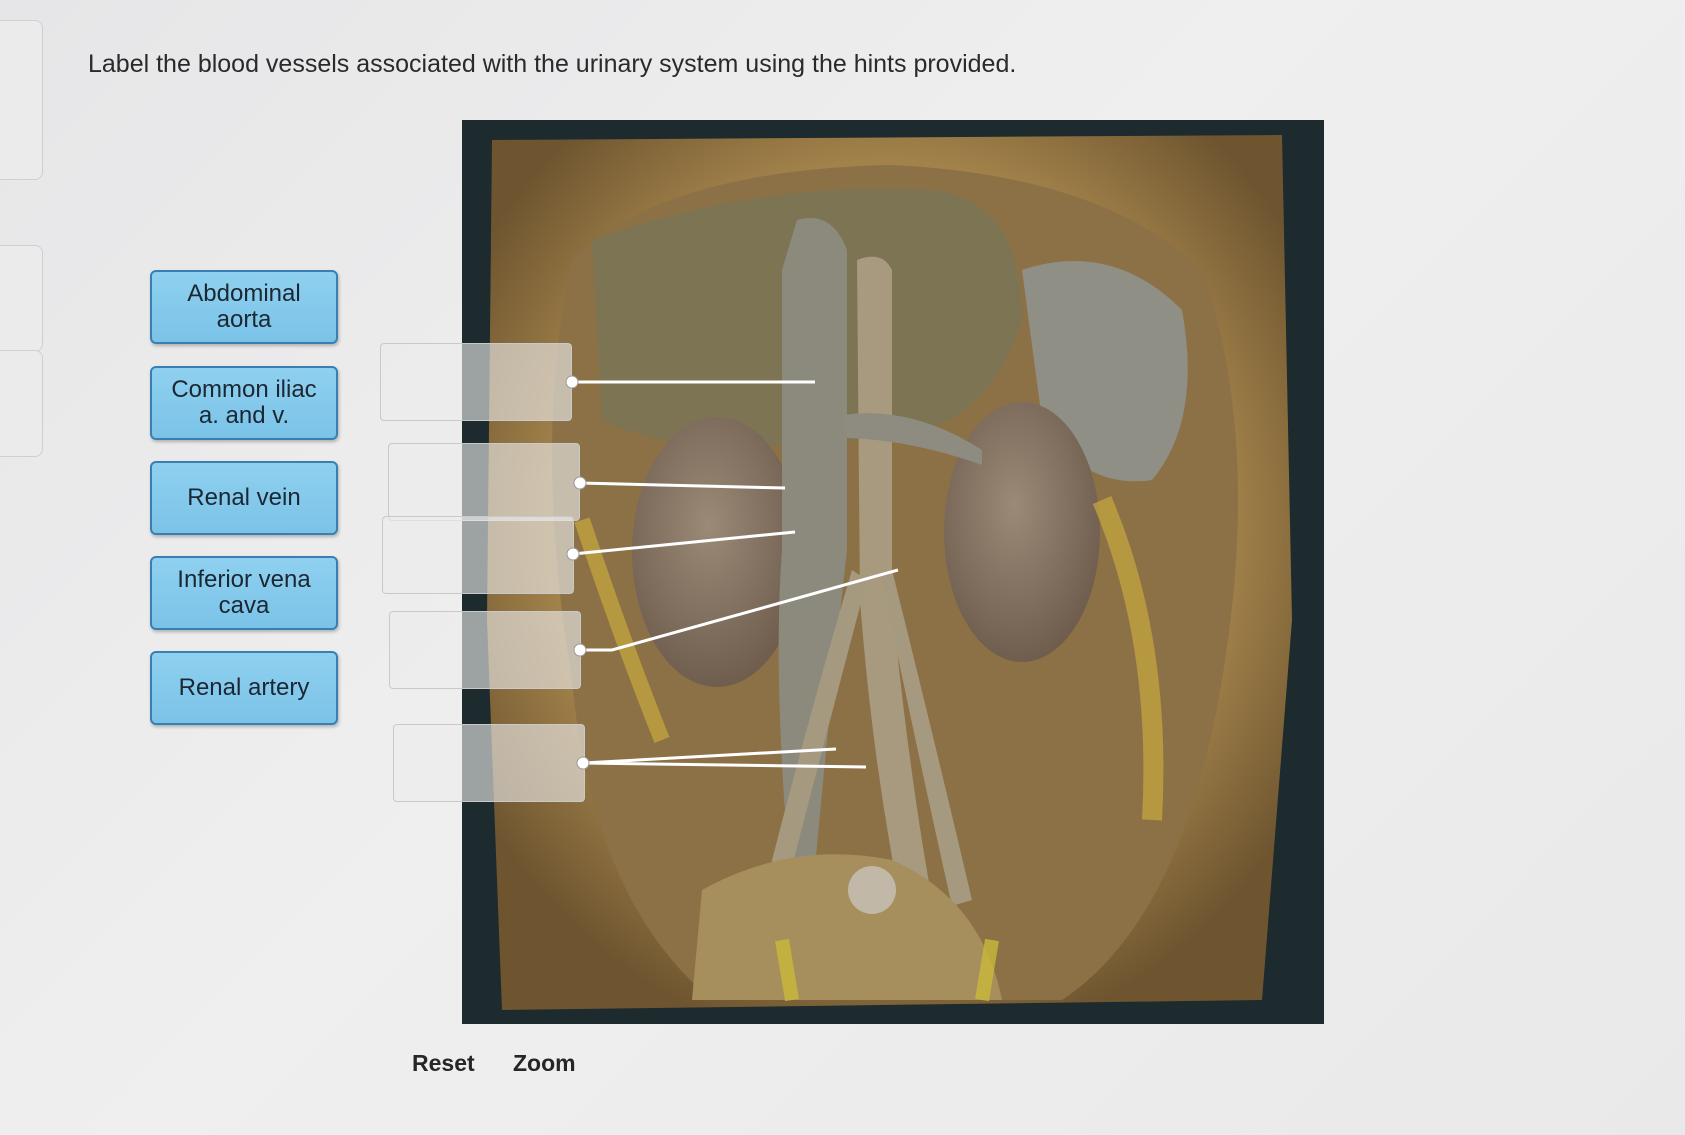 The width and height of the screenshot is (1685, 1135). I want to click on label-common-iliac: Common iliac a. and v., so click(244, 403).